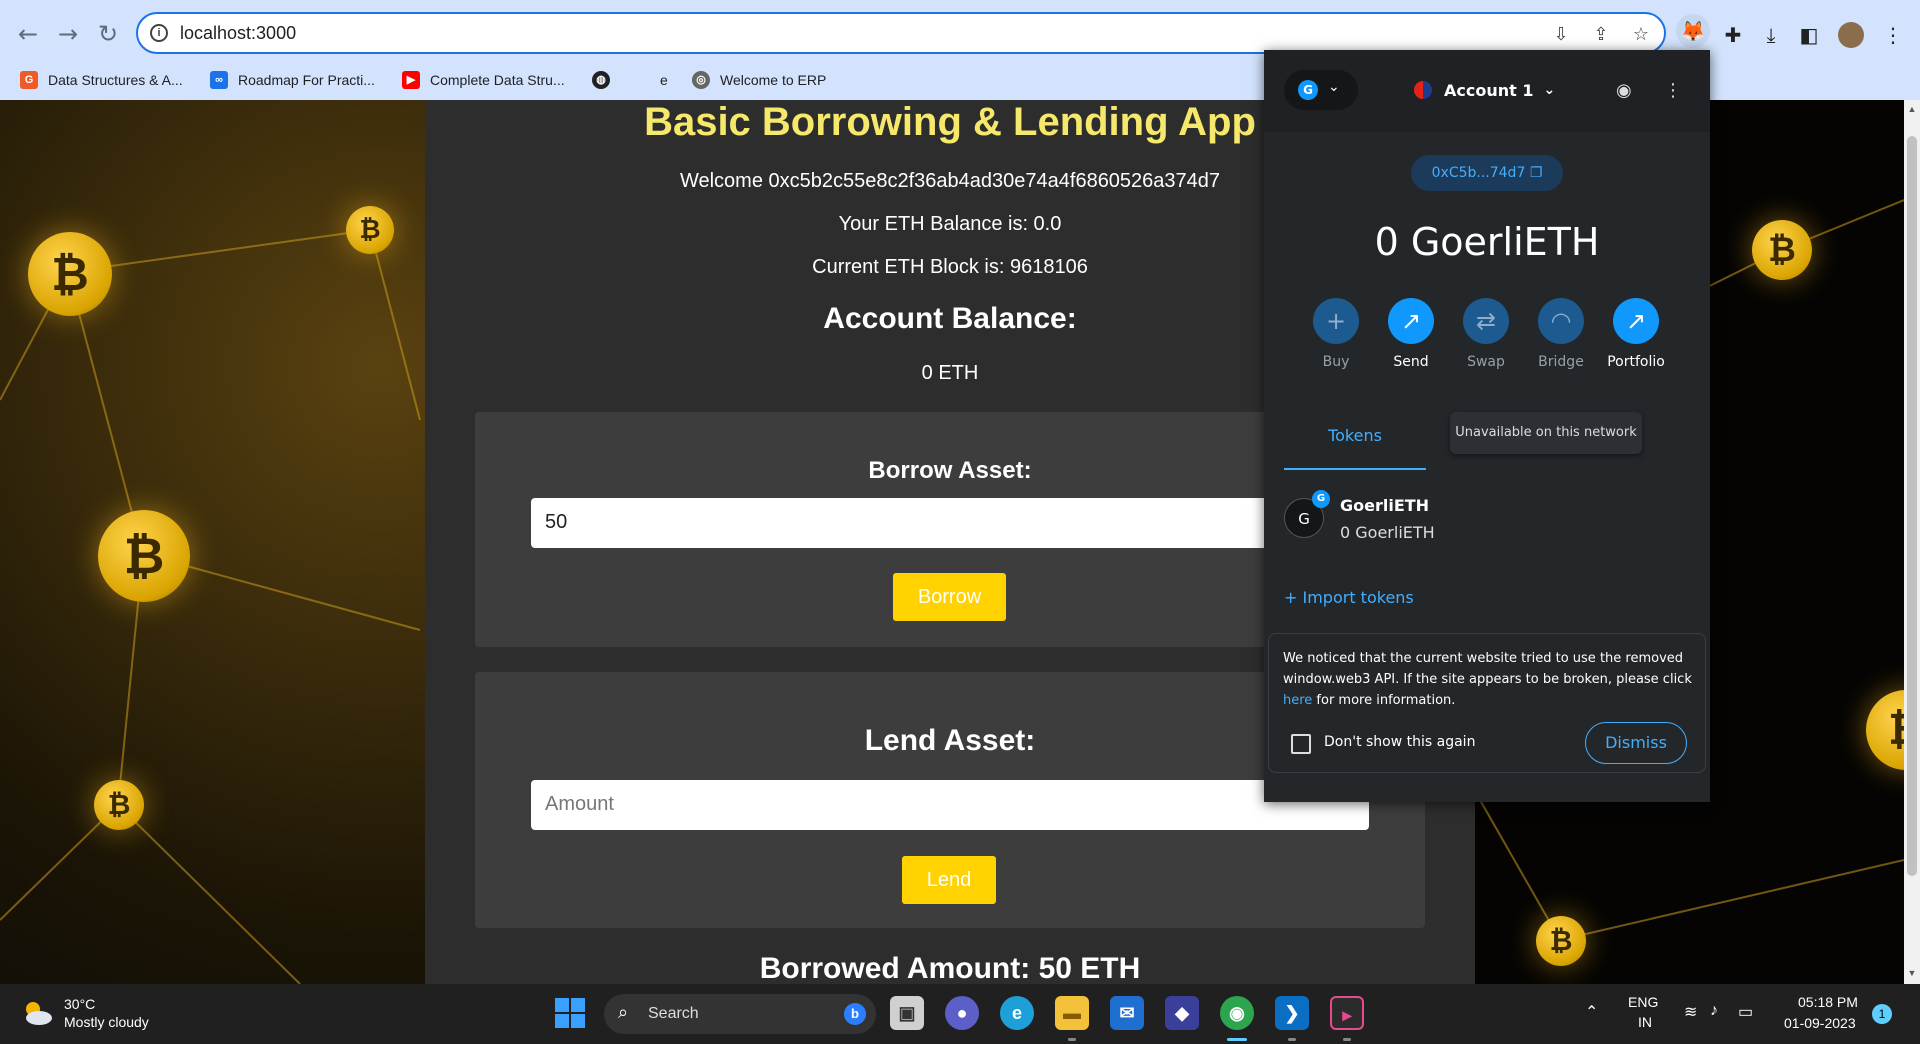  I want to click on task-view-icon: ▣, so click(907, 1013).